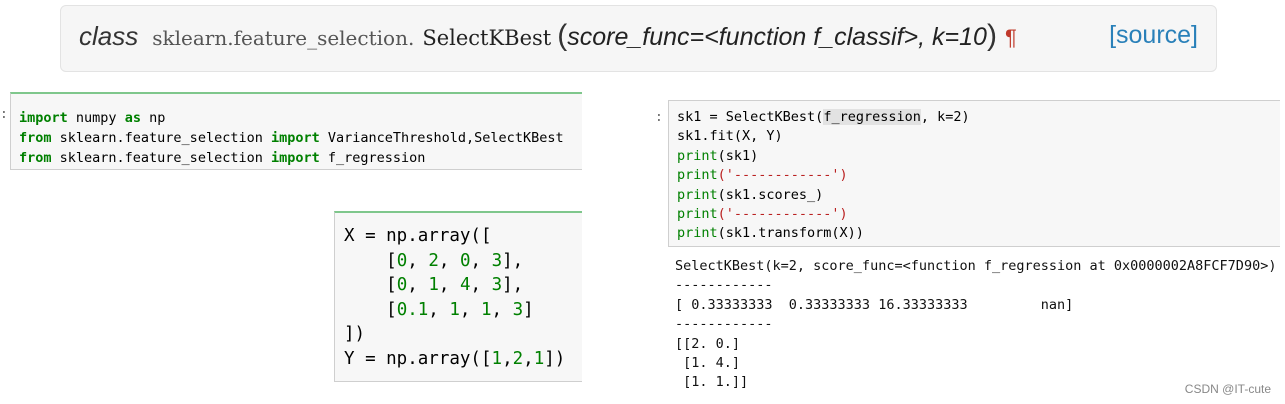 The width and height of the screenshot is (1285, 404). What do you see at coordinates (790, 233) in the screenshot?
I see `code-text: (sk1.transform(X))` at bounding box center [790, 233].